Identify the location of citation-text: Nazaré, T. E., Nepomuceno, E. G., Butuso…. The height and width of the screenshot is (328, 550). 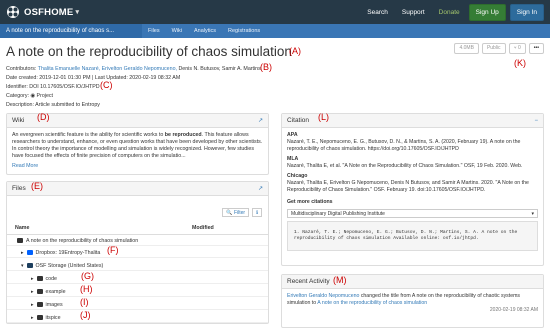
(404, 145).